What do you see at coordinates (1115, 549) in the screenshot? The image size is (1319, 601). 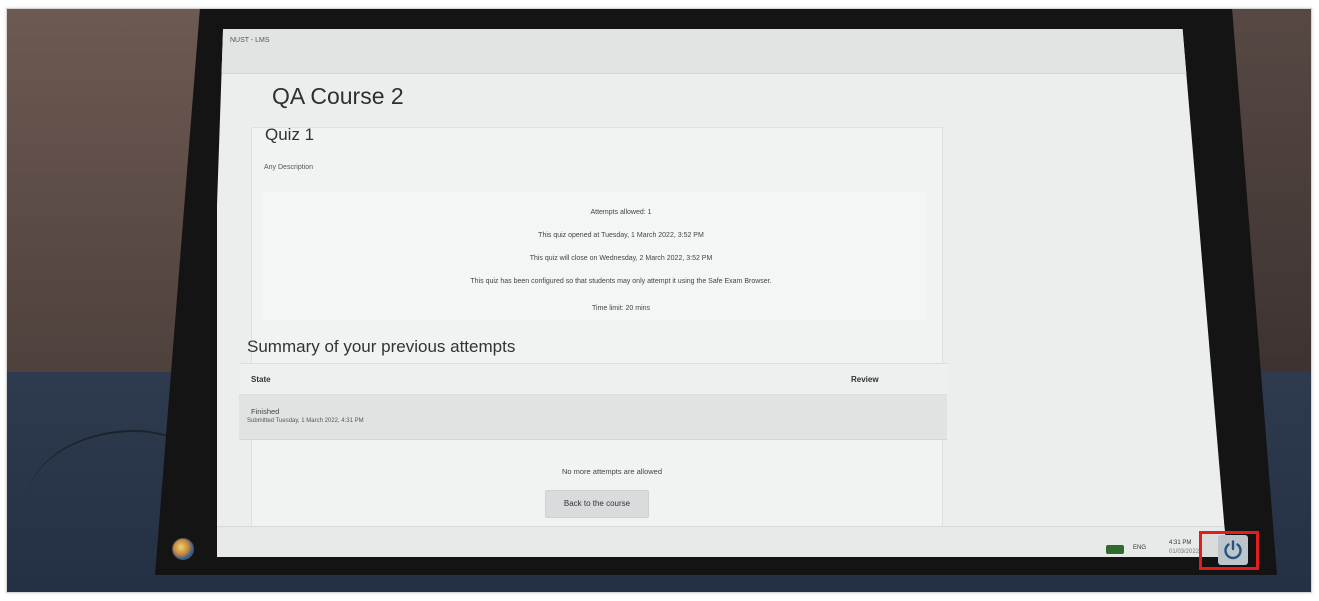 I see `folder-icon` at bounding box center [1115, 549].